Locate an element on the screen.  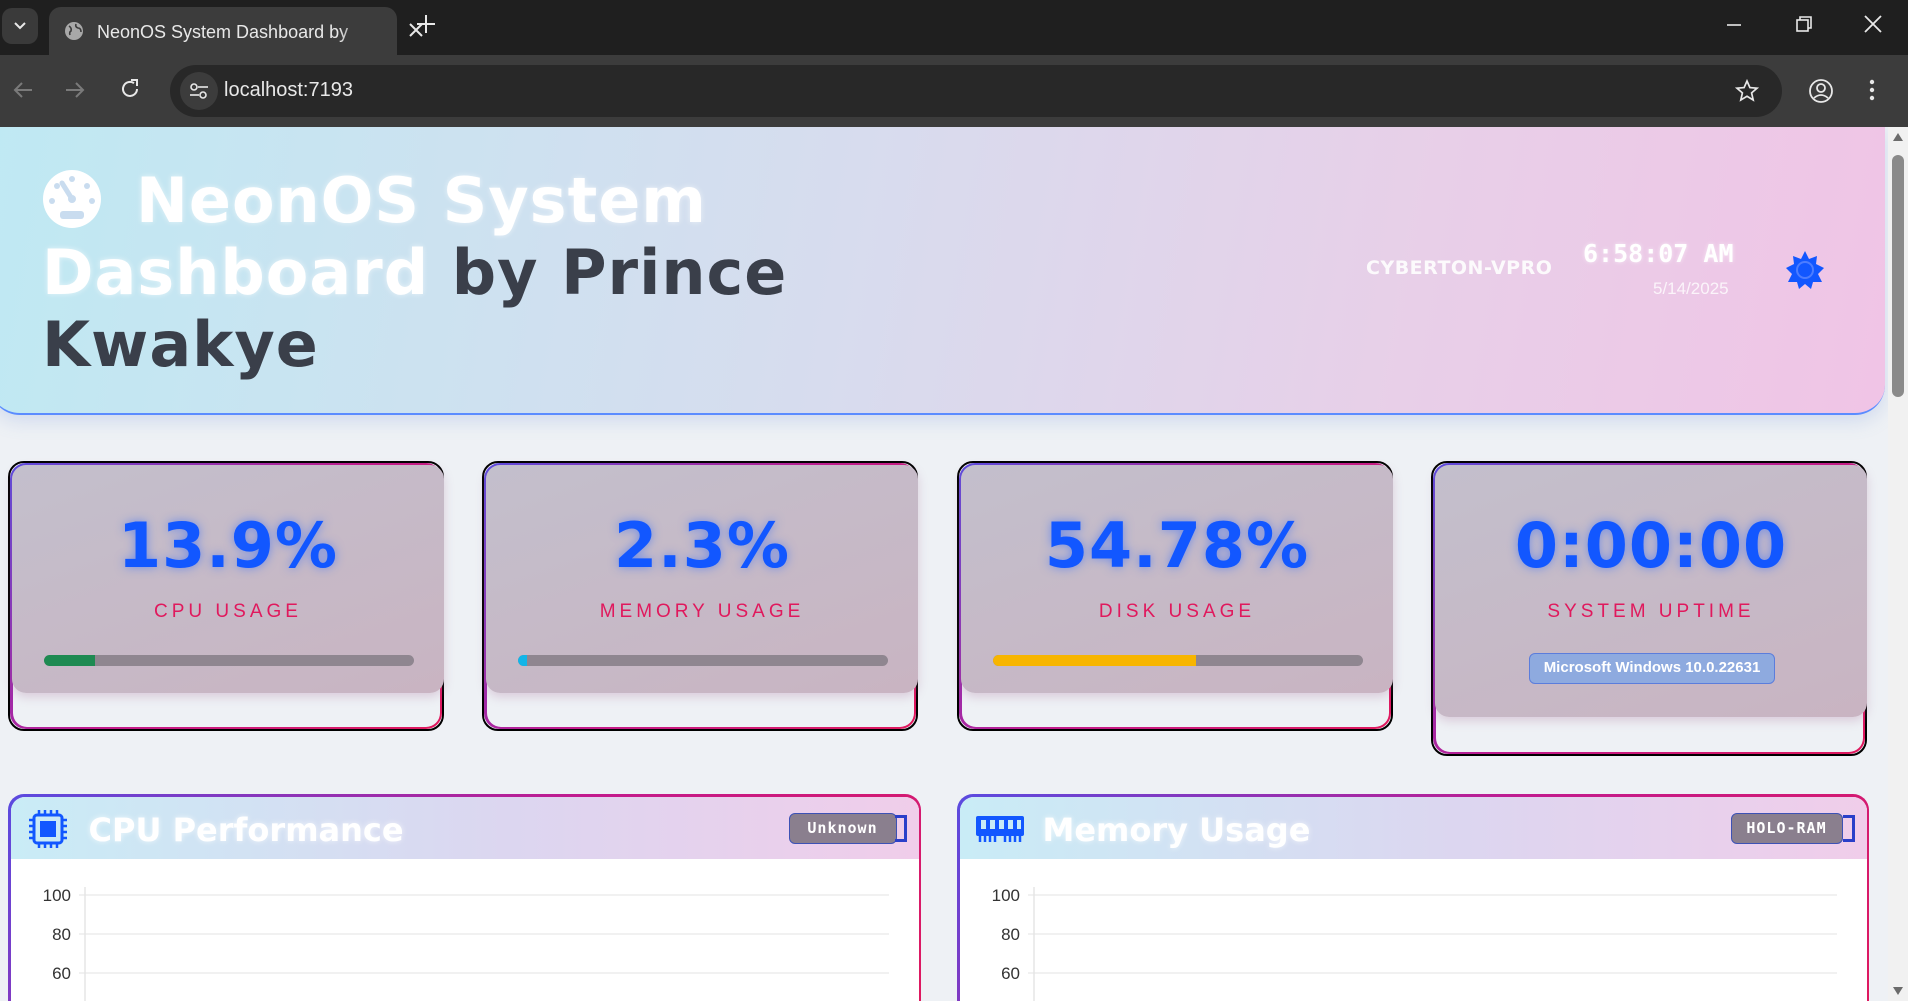
window-close-icon is located at coordinates (1873, 24).